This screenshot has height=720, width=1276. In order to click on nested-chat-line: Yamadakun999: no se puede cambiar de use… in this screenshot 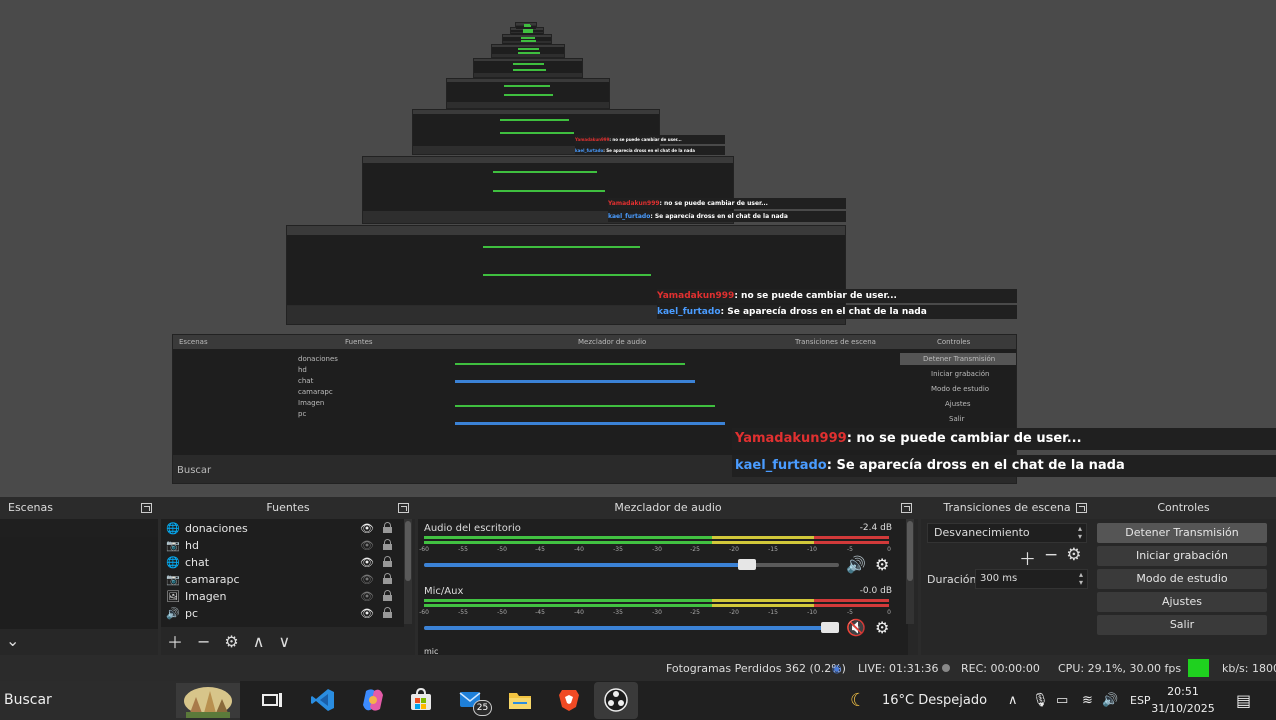, I will do `click(727, 203)`.